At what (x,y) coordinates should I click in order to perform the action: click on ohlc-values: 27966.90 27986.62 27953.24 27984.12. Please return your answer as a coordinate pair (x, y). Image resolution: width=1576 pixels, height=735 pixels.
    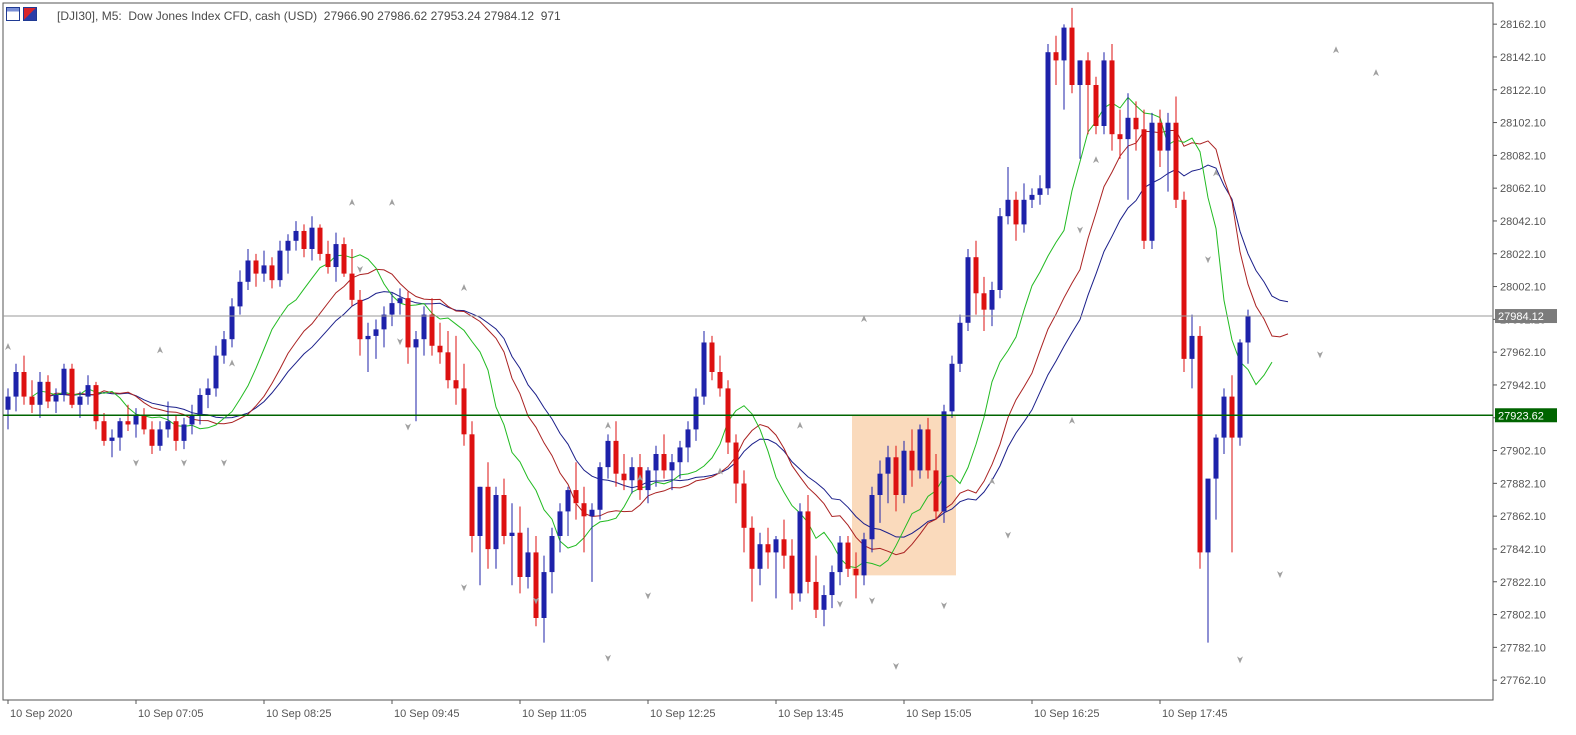
    Looking at the image, I should click on (429, 16).